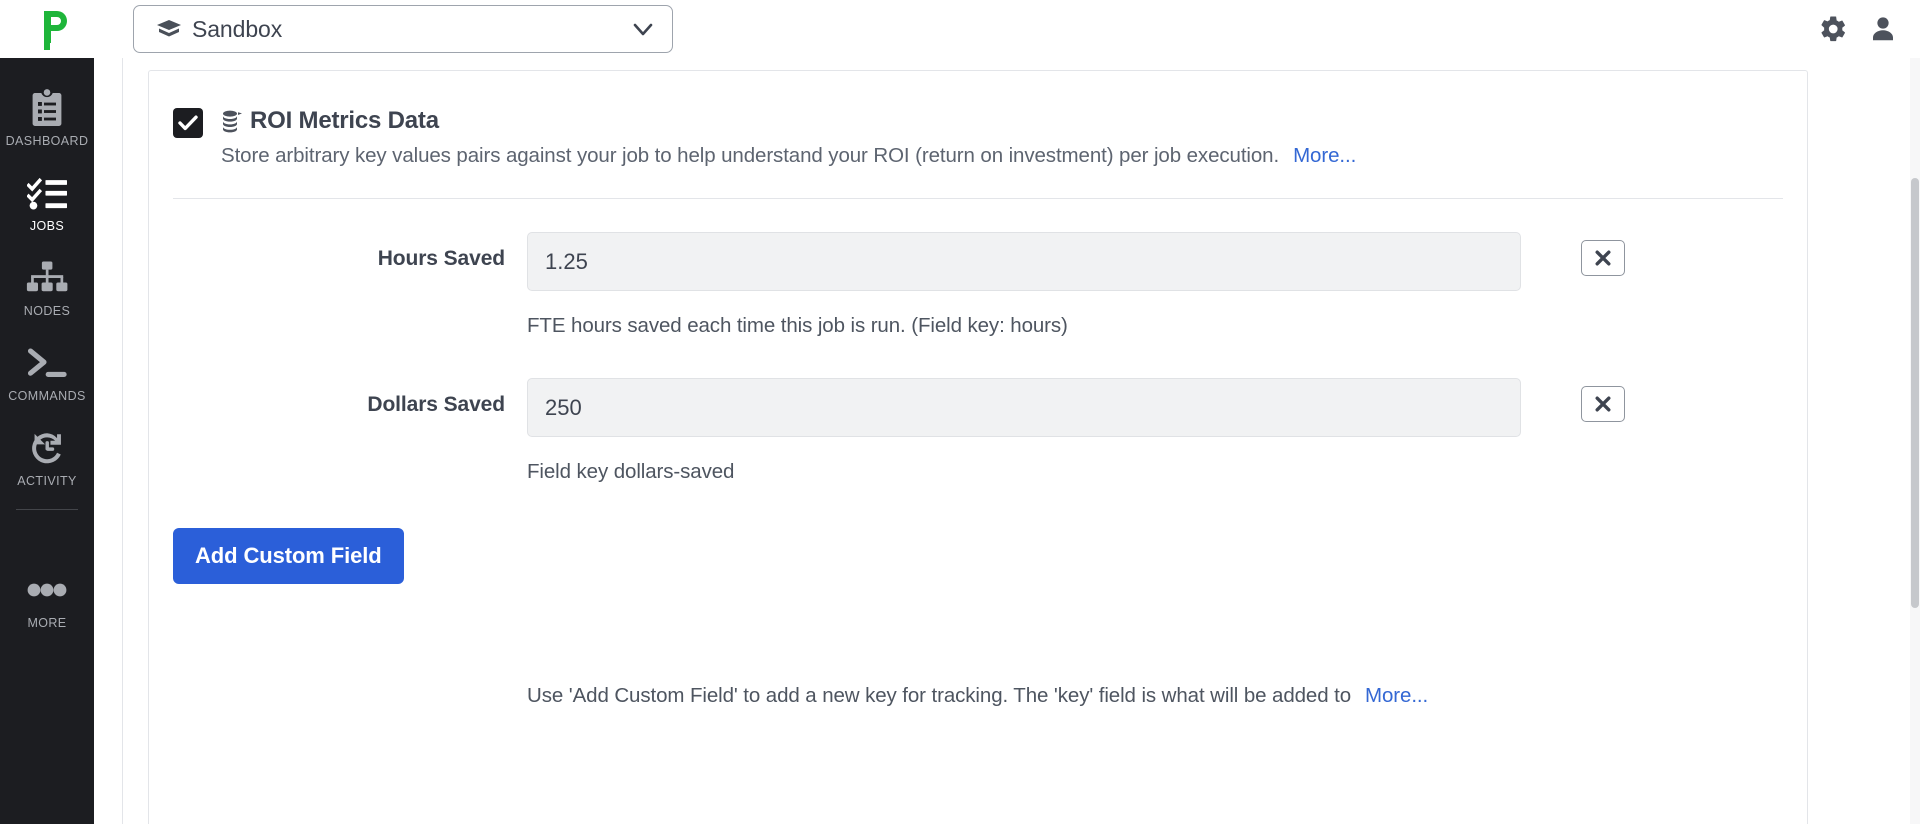 This screenshot has height=824, width=1920. I want to click on sidebar-item-nodes: NODES, so click(47, 286).